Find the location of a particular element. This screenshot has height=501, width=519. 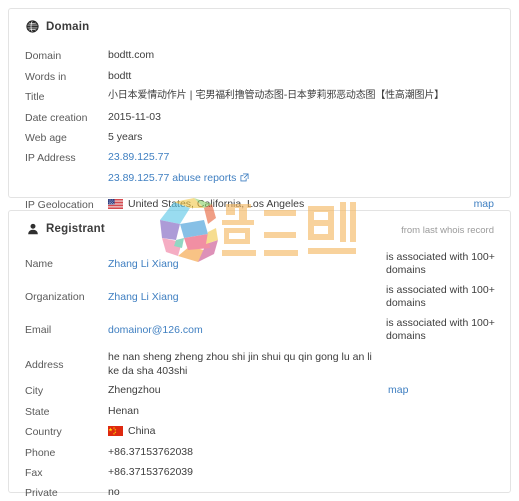

row-label-web-age: Web age is located at coordinates (46, 138).